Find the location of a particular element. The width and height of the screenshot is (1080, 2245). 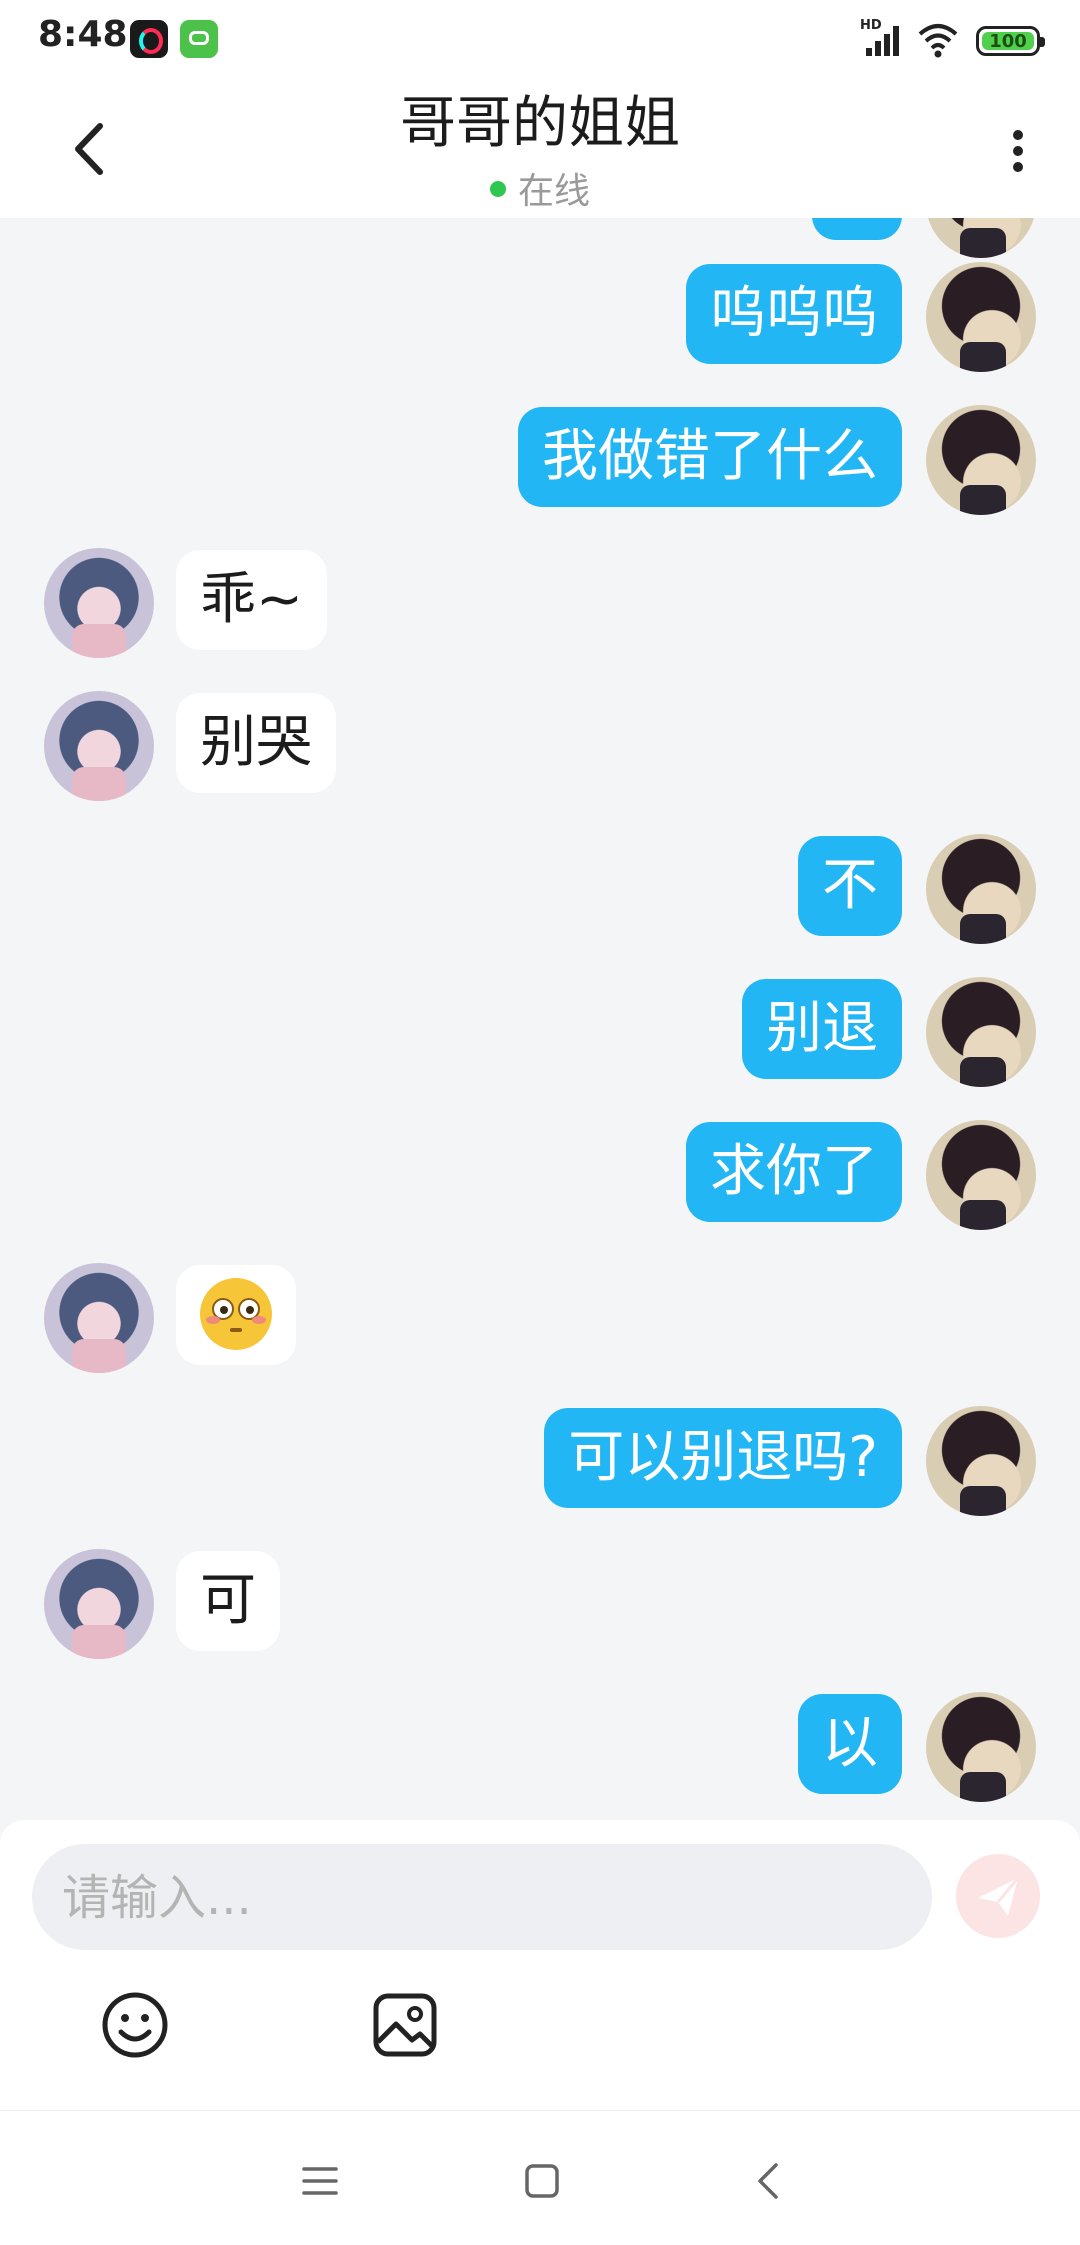

message-bubble: 不 is located at coordinates (850, 886).